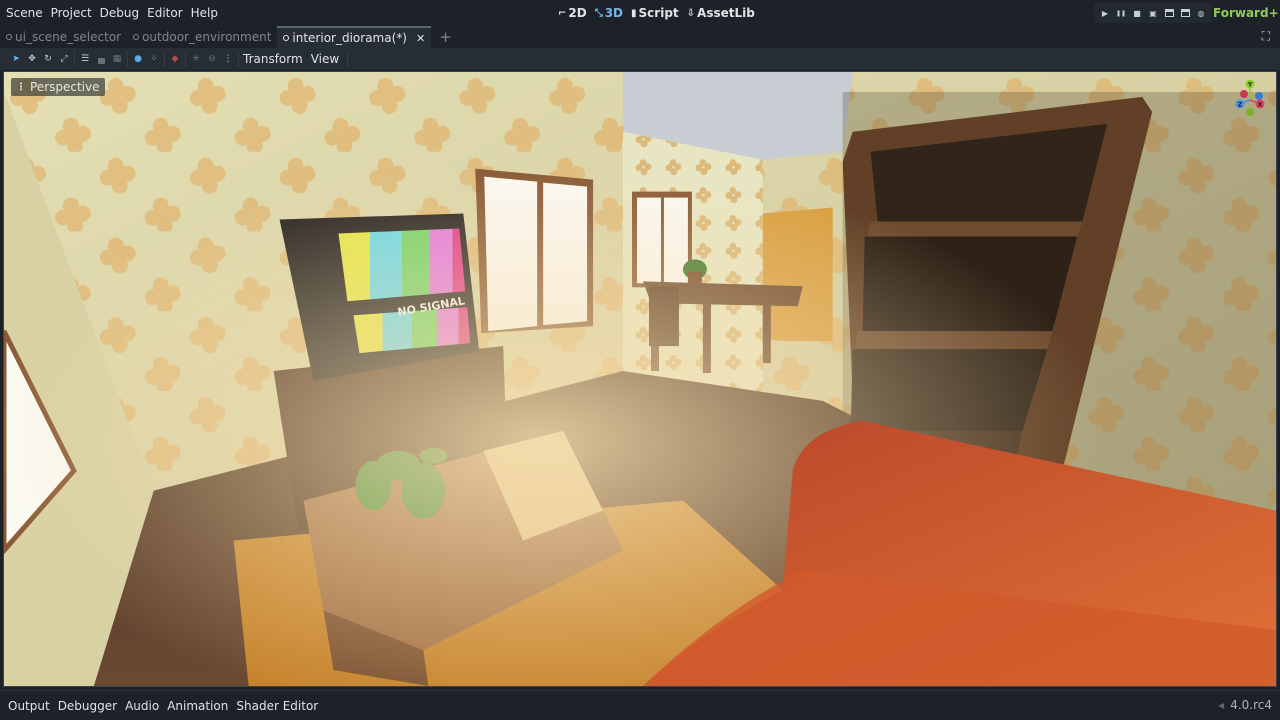  I want to click on scene-tab-outdoor-environment: outdoor_environment, so click(202, 37).